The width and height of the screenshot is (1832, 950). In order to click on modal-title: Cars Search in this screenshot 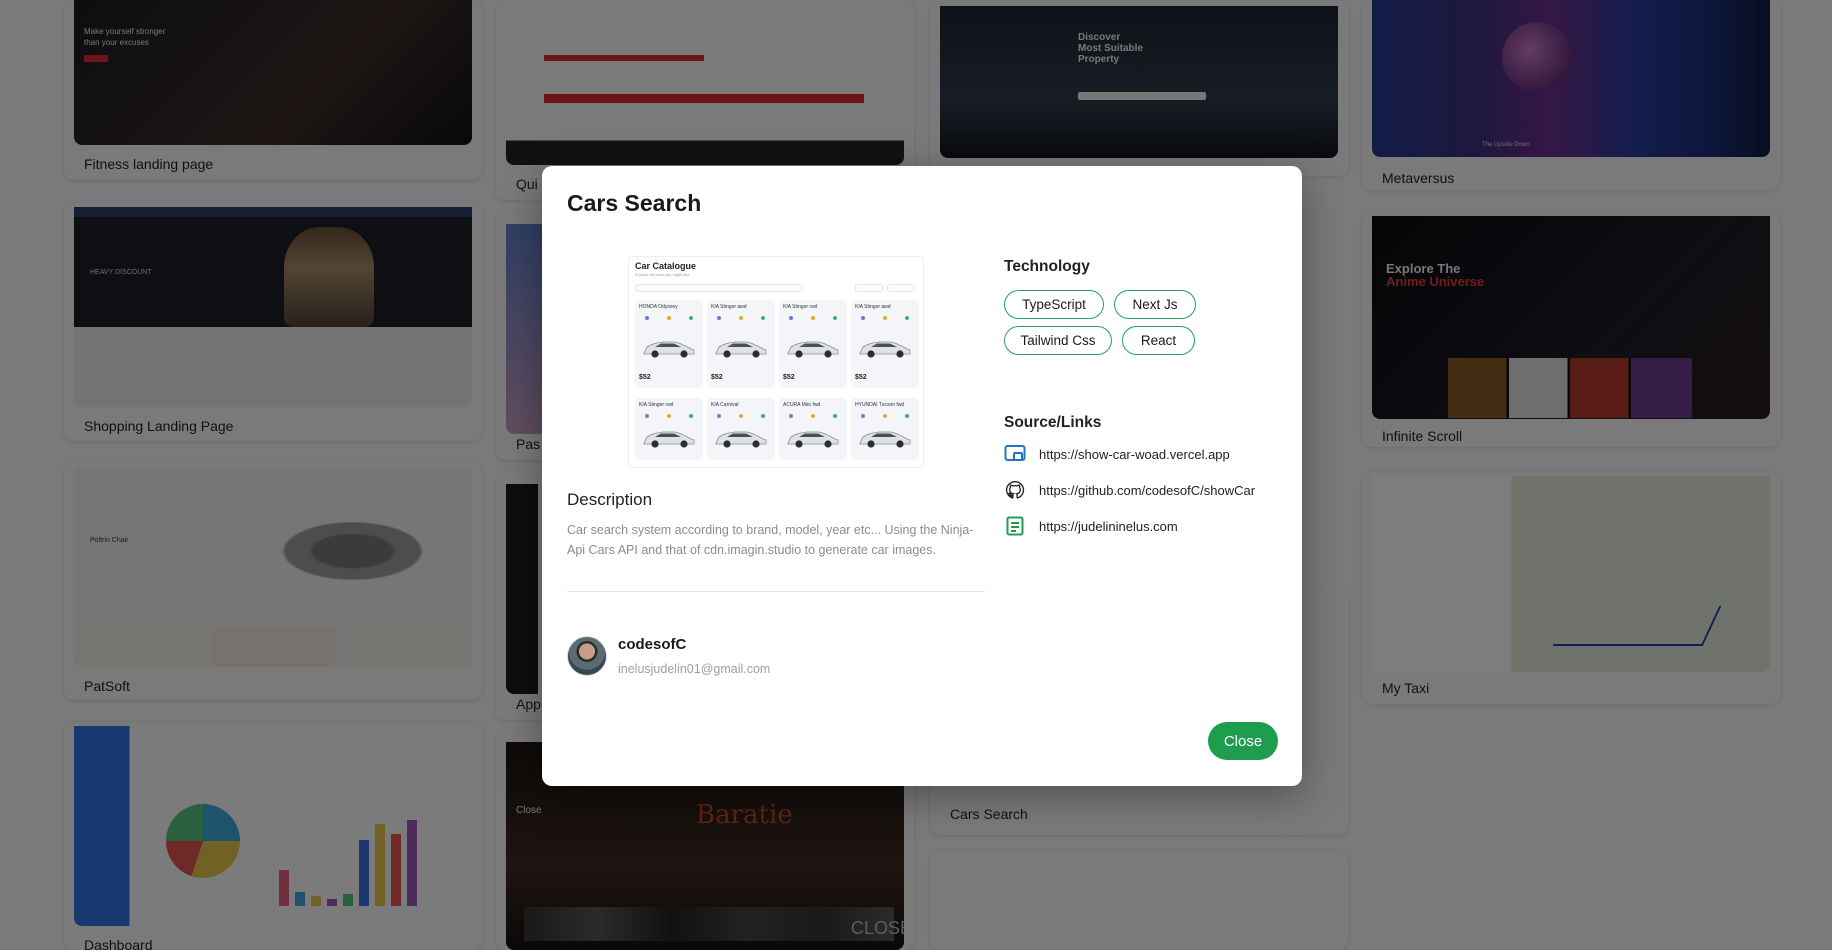, I will do `click(634, 203)`.